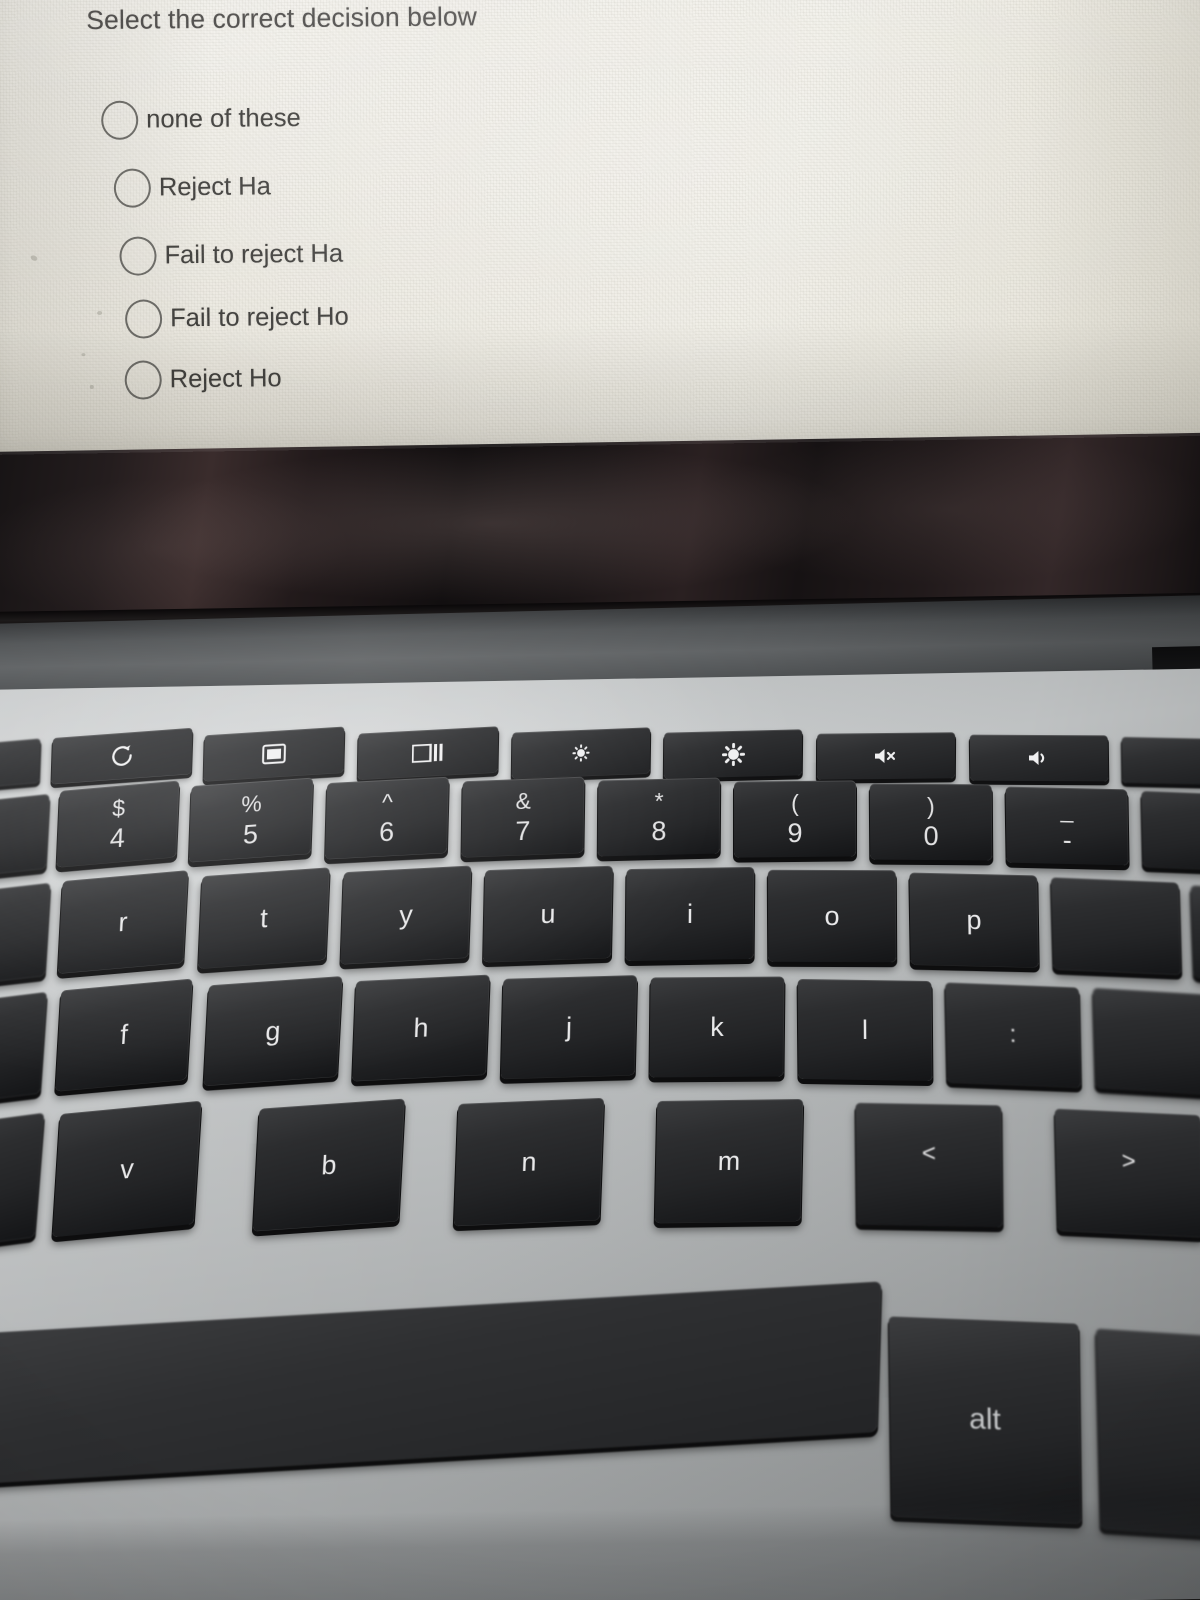  I want to click on brightness-down-icon, so click(581, 753).